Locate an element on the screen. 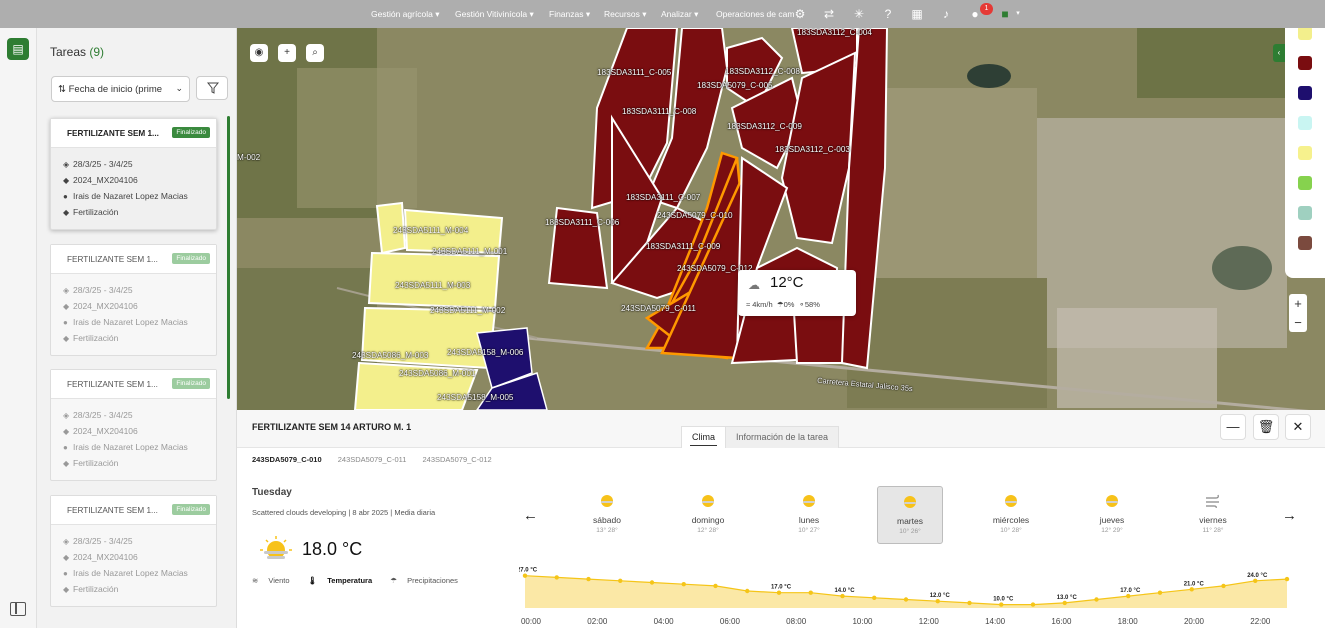 The image size is (1325, 628). plot-tab: 243SDA5079_C-010 is located at coordinates (287, 459).